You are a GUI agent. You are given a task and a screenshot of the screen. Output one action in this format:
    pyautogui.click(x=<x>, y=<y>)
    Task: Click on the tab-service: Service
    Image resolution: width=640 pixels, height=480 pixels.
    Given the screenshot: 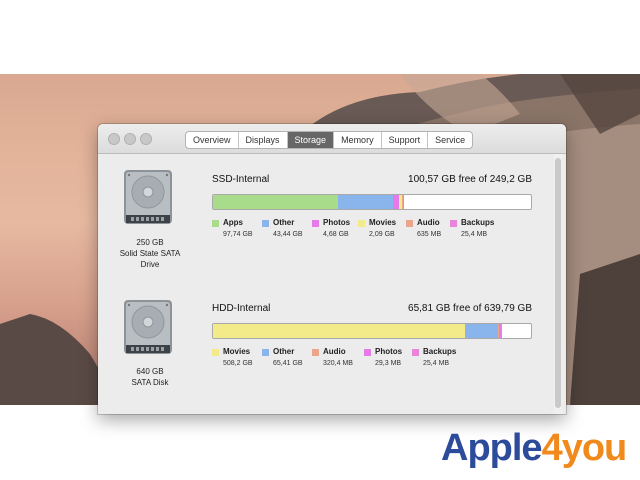 What is the action you would take?
    pyautogui.click(x=450, y=140)
    